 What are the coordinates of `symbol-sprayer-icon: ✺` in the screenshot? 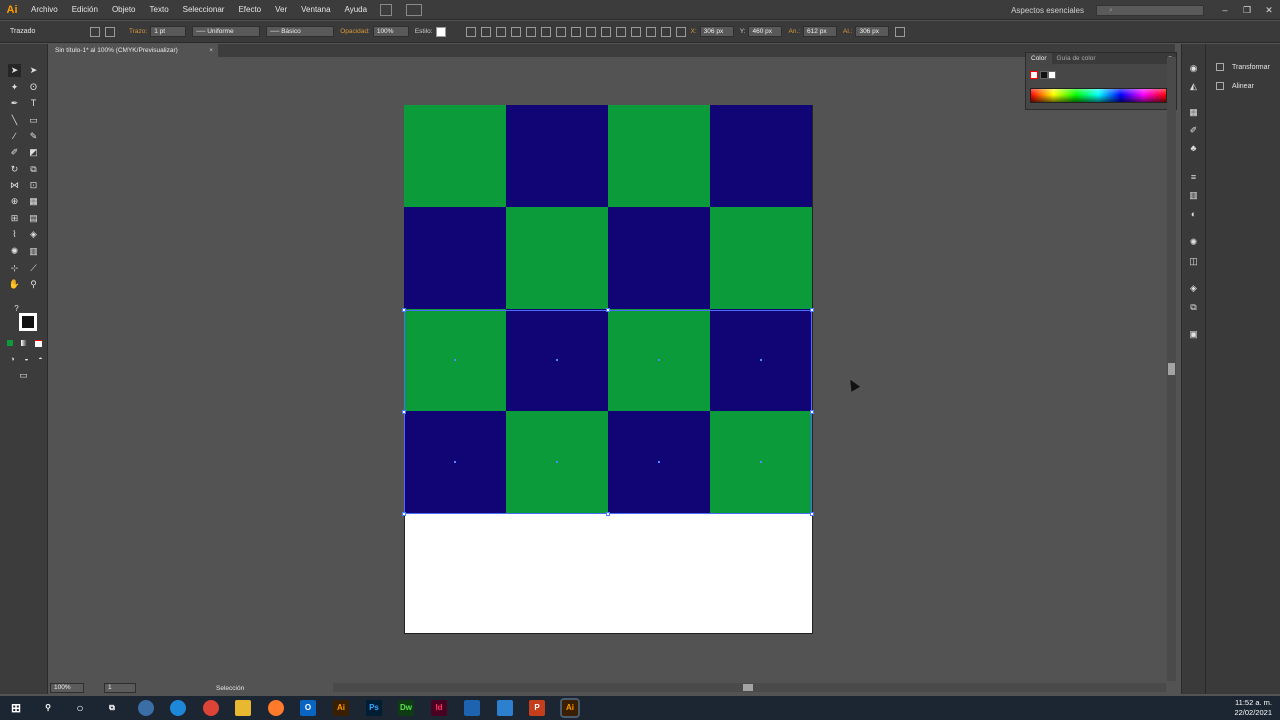 It's located at (14, 251).